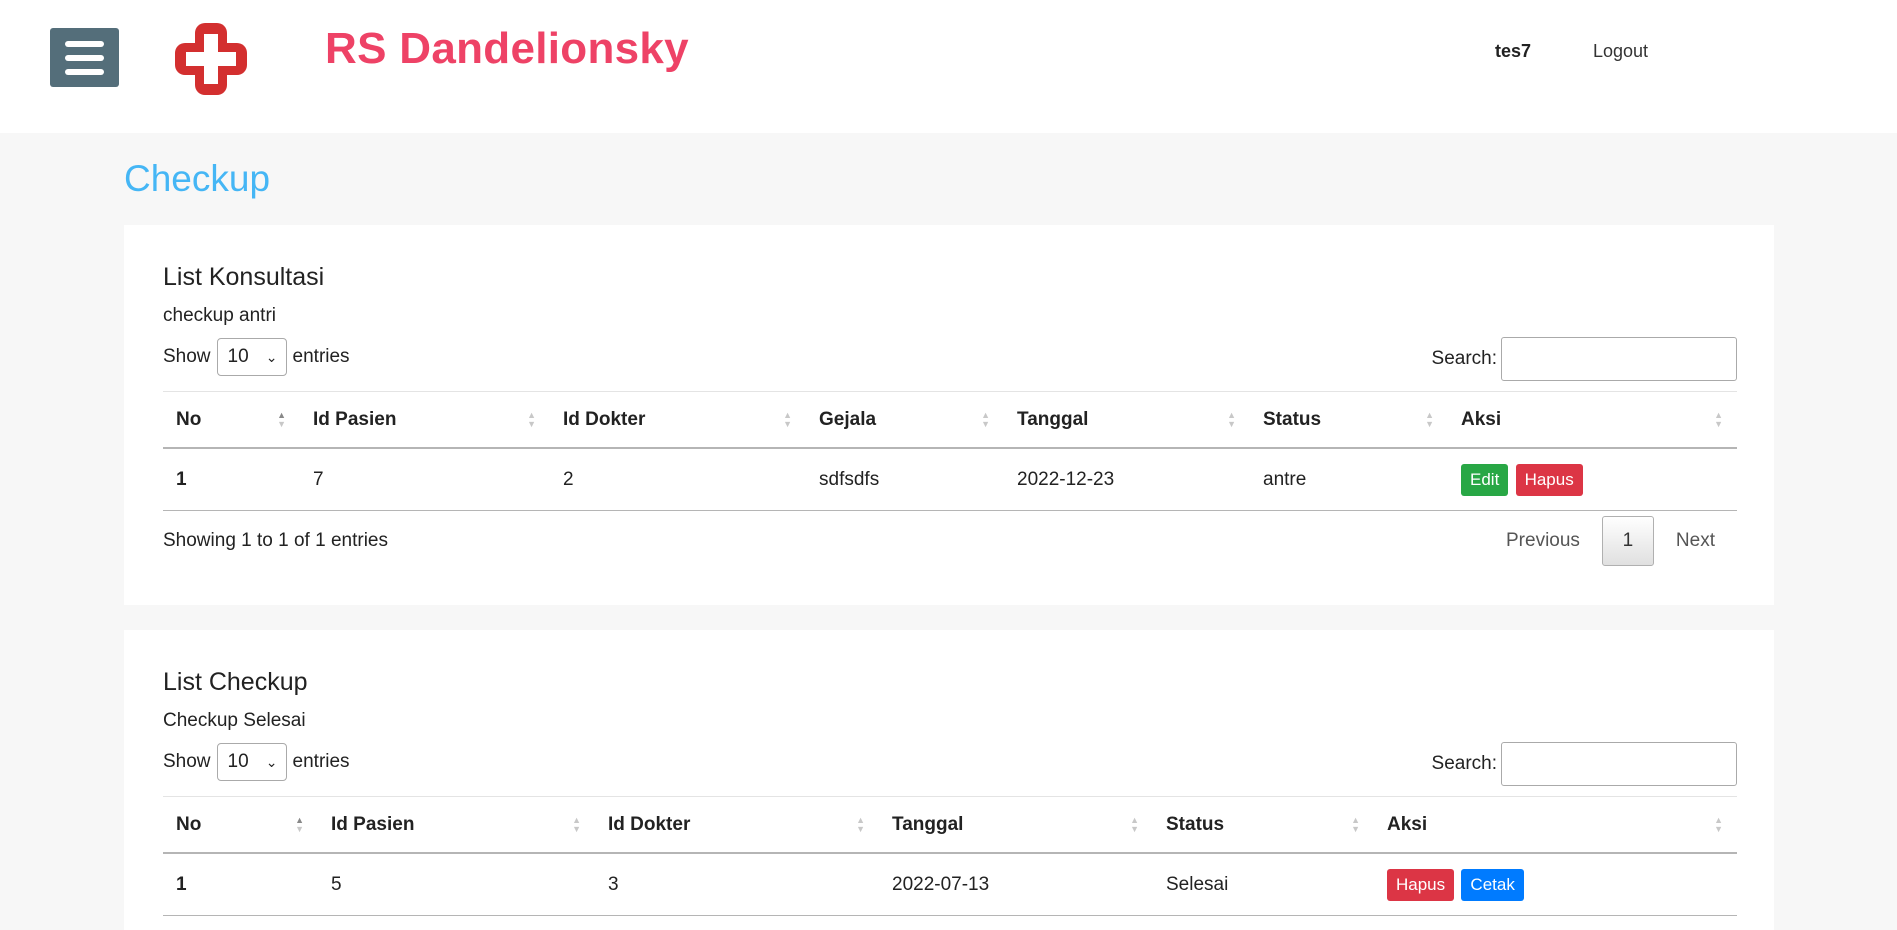  What do you see at coordinates (1492, 884) in the screenshot?
I see `cetak-button: Cetak` at bounding box center [1492, 884].